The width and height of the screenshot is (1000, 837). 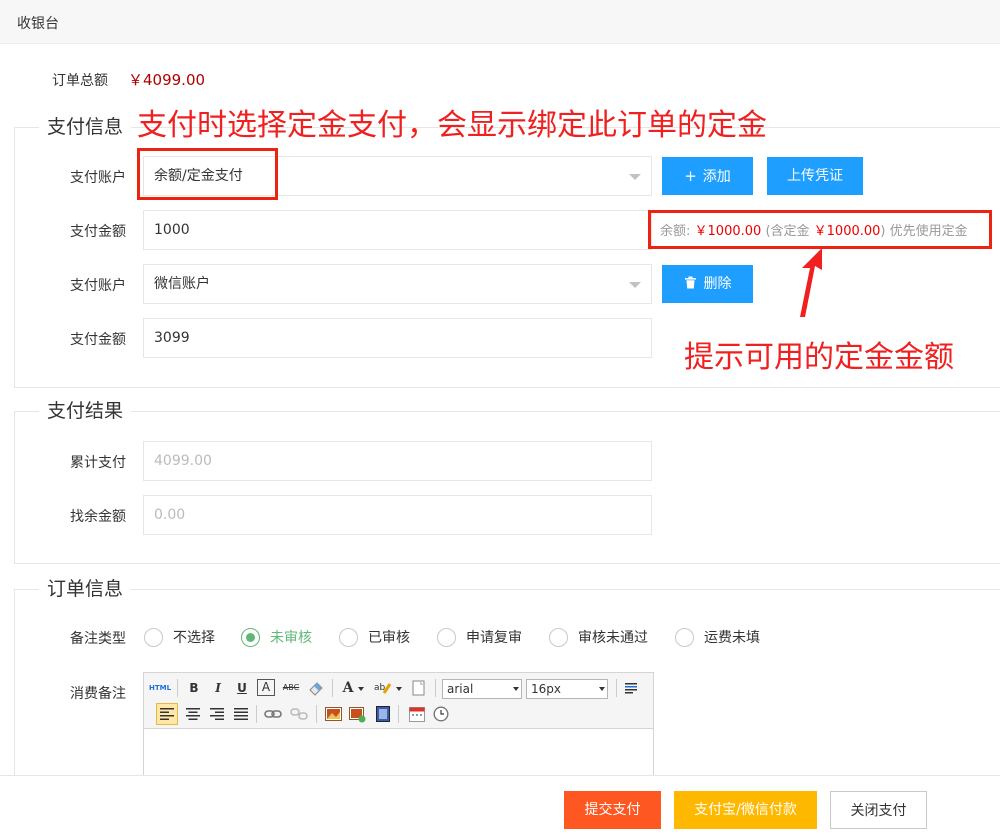 What do you see at coordinates (397, 461) in the screenshot?
I see `total-paid-input: 4099.00` at bounding box center [397, 461].